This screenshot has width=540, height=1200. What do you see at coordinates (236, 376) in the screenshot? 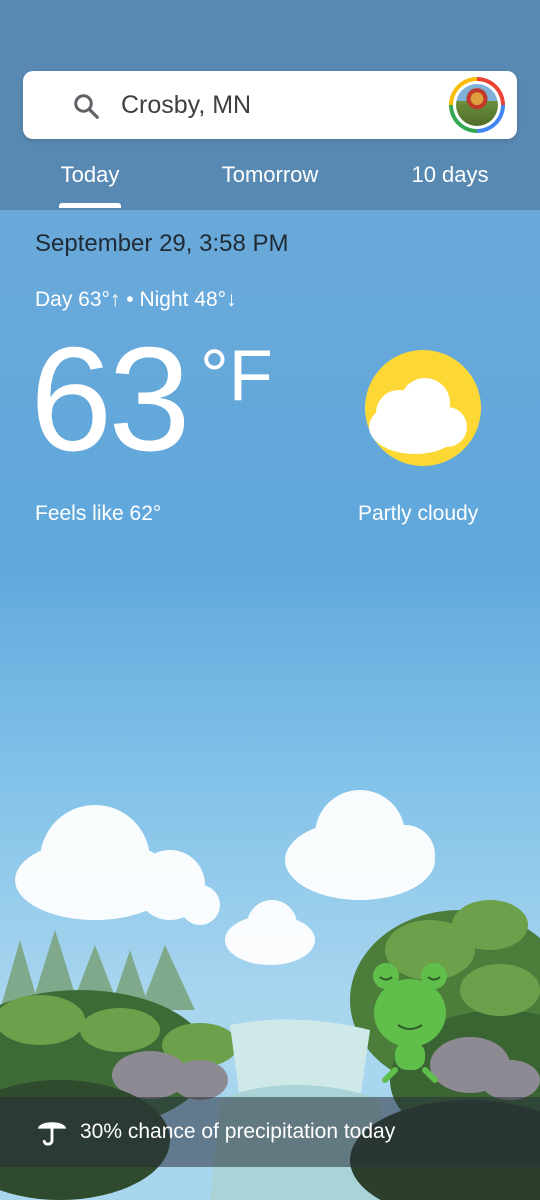
I see `temperature-unit: °F` at bounding box center [236, 376].